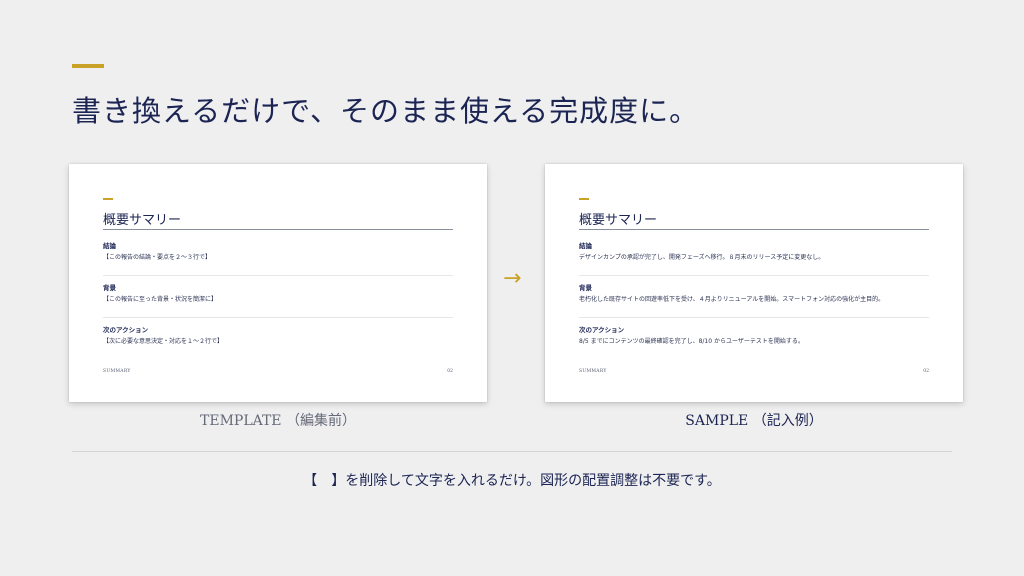 Image resolution: width=1024 pixels, height=576 pixels. What do you see at coordinates (386, 111) in the screenshot?
I see `page-headline: 書き換えるだけで、そのまま使える完成度に。` at bounding box center [386, 111].